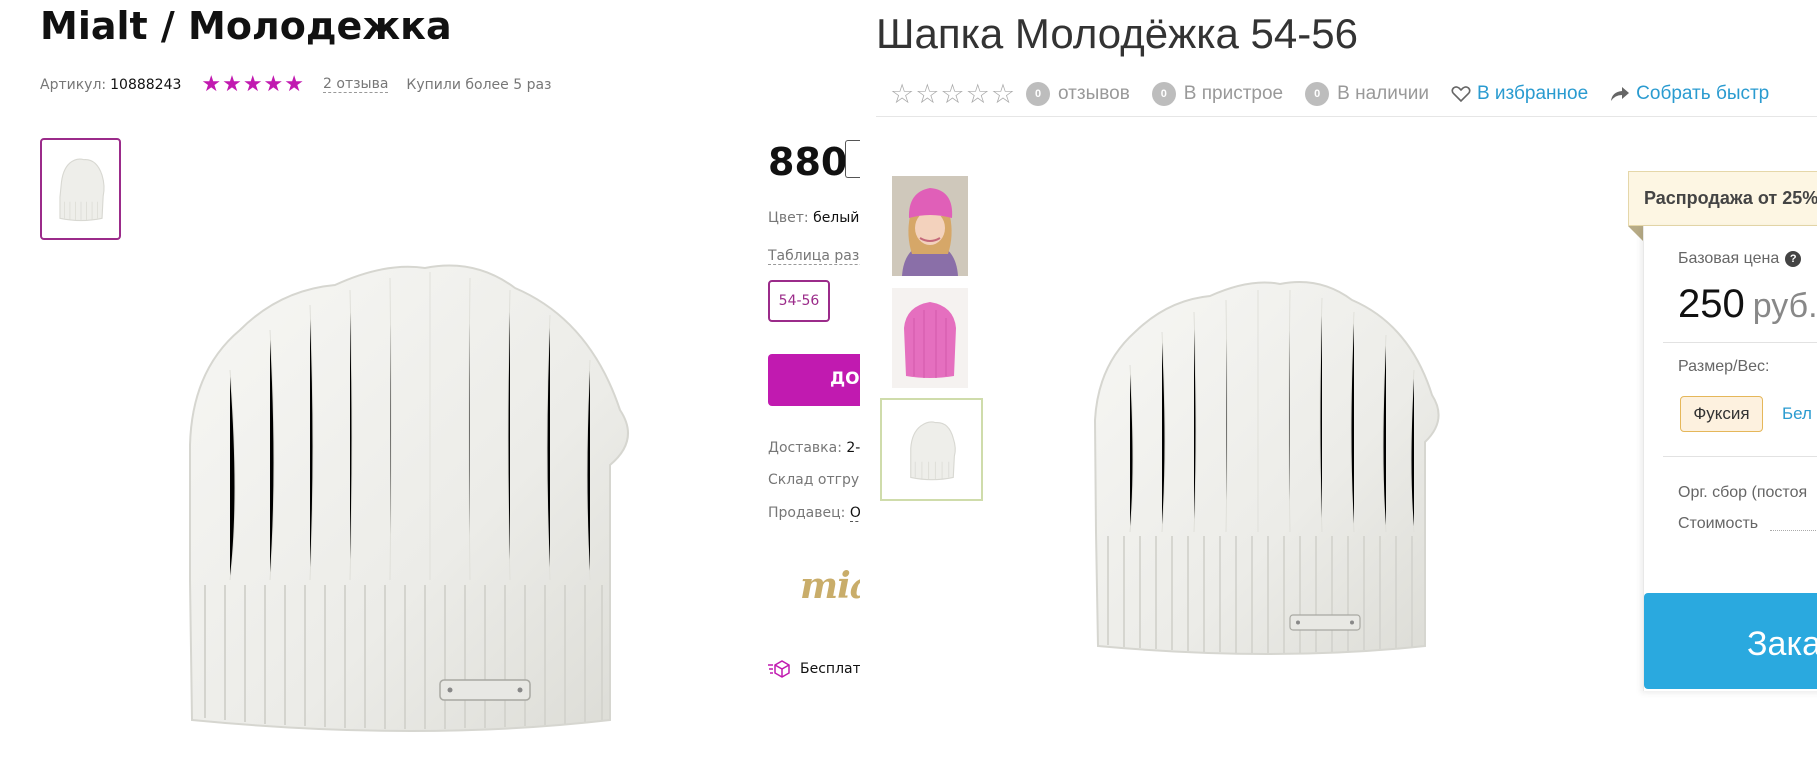 The width and height of the screenshot is (1817, 760). I want to click on product-thumbnail, so click(80, 189).